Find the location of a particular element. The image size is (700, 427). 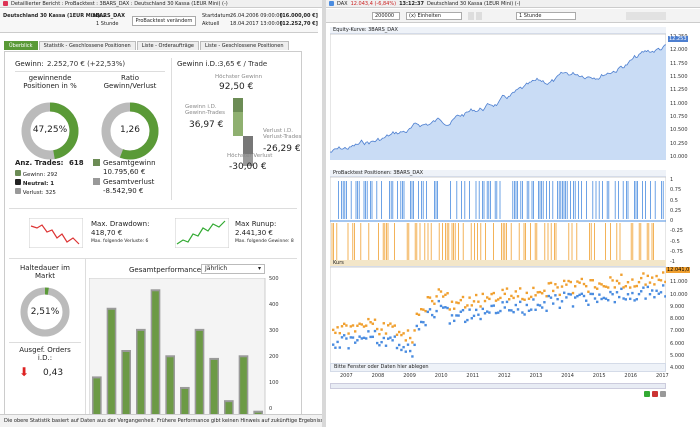

perf-axis-tick: 400 is located at coordinates (274, 305).